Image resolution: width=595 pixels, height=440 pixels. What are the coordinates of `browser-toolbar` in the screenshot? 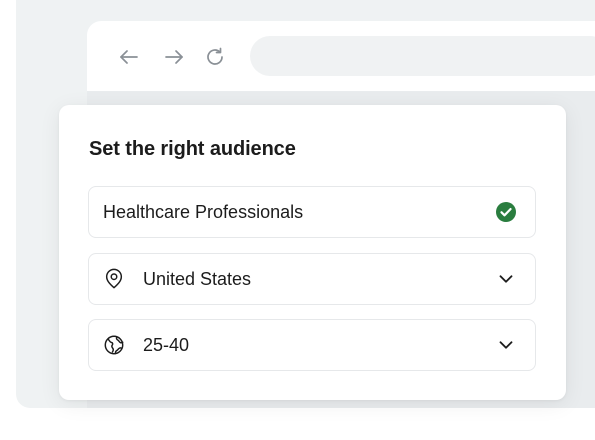 It's located at (341, 56).